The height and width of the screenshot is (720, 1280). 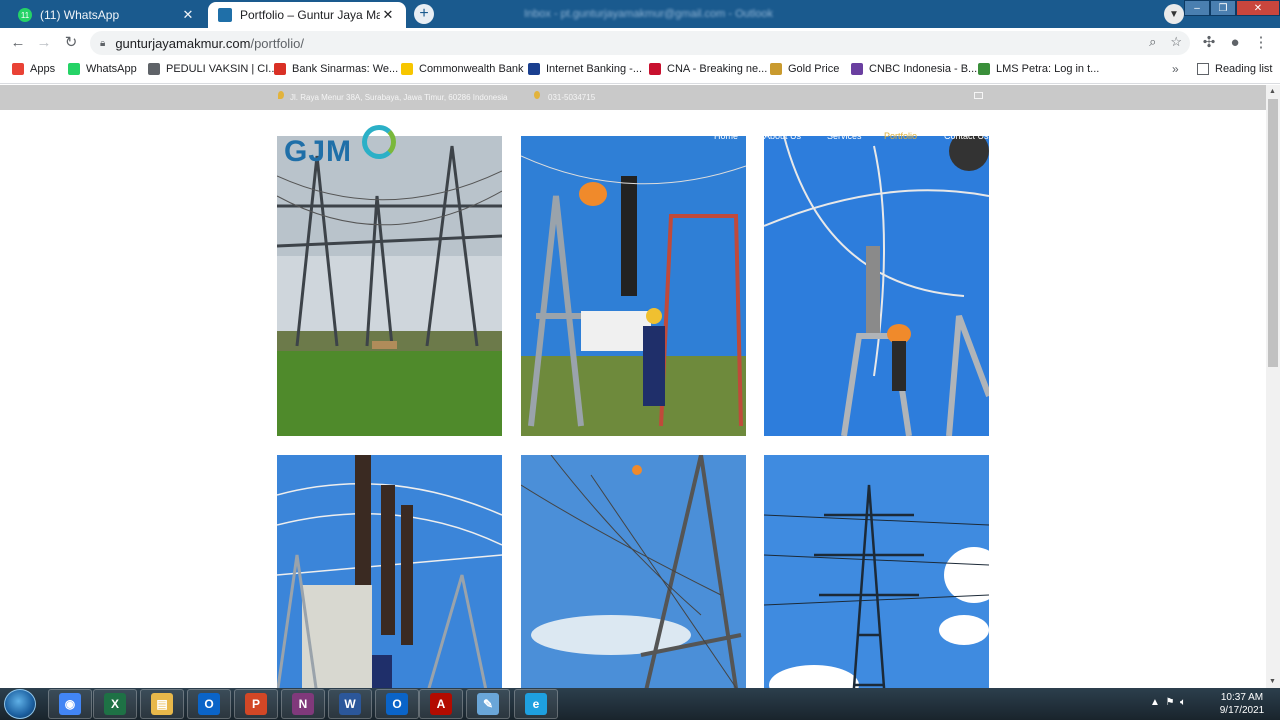 I want to click on taskbar-acrobat-button: A, so click(x=441, y=704).